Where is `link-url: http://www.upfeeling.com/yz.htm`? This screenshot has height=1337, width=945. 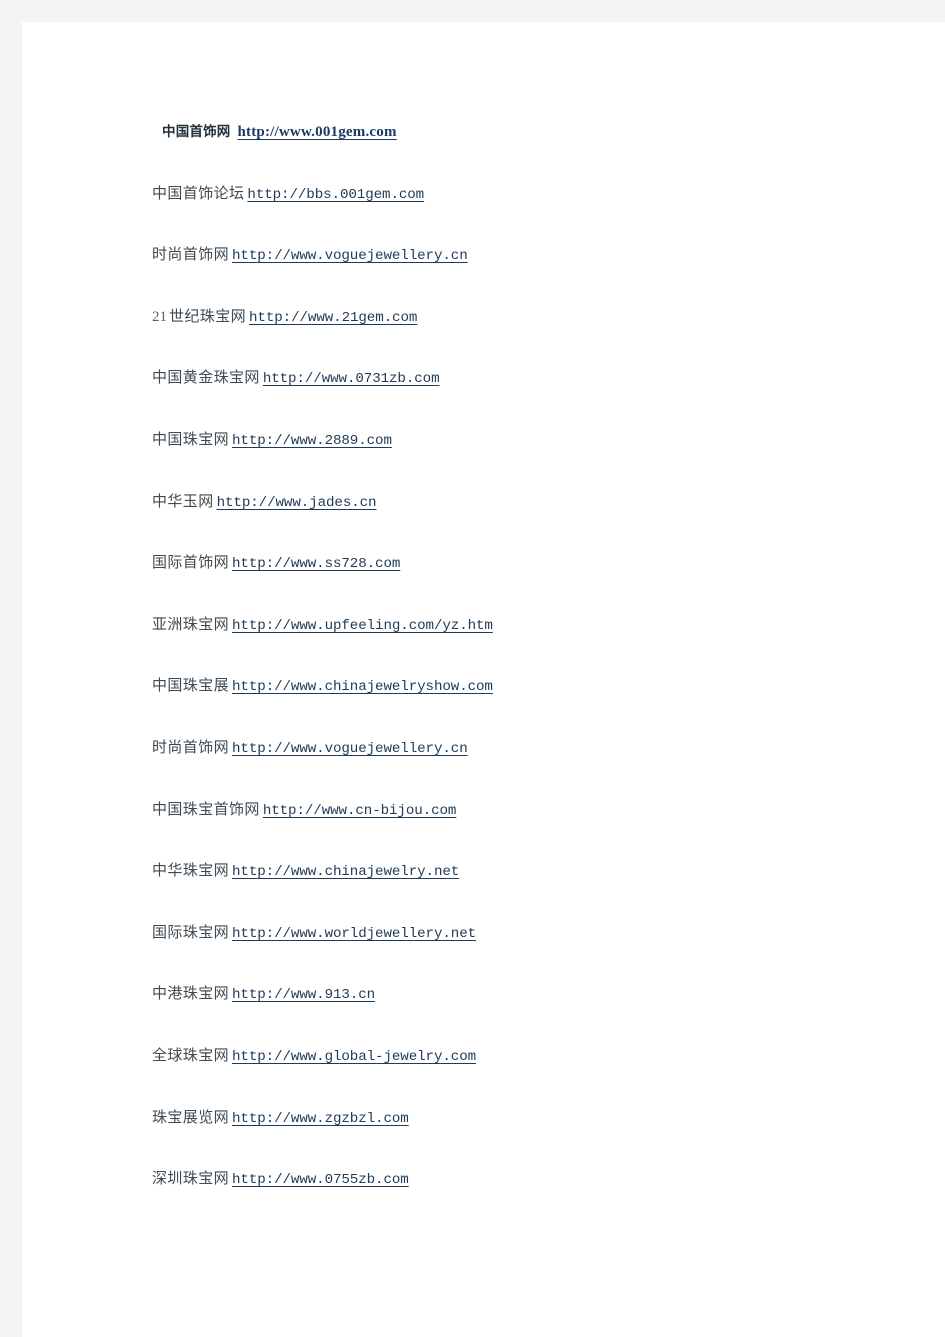 link-url: http://www.upfeeling.com/yz.htm is located at coordinates (362, 626).